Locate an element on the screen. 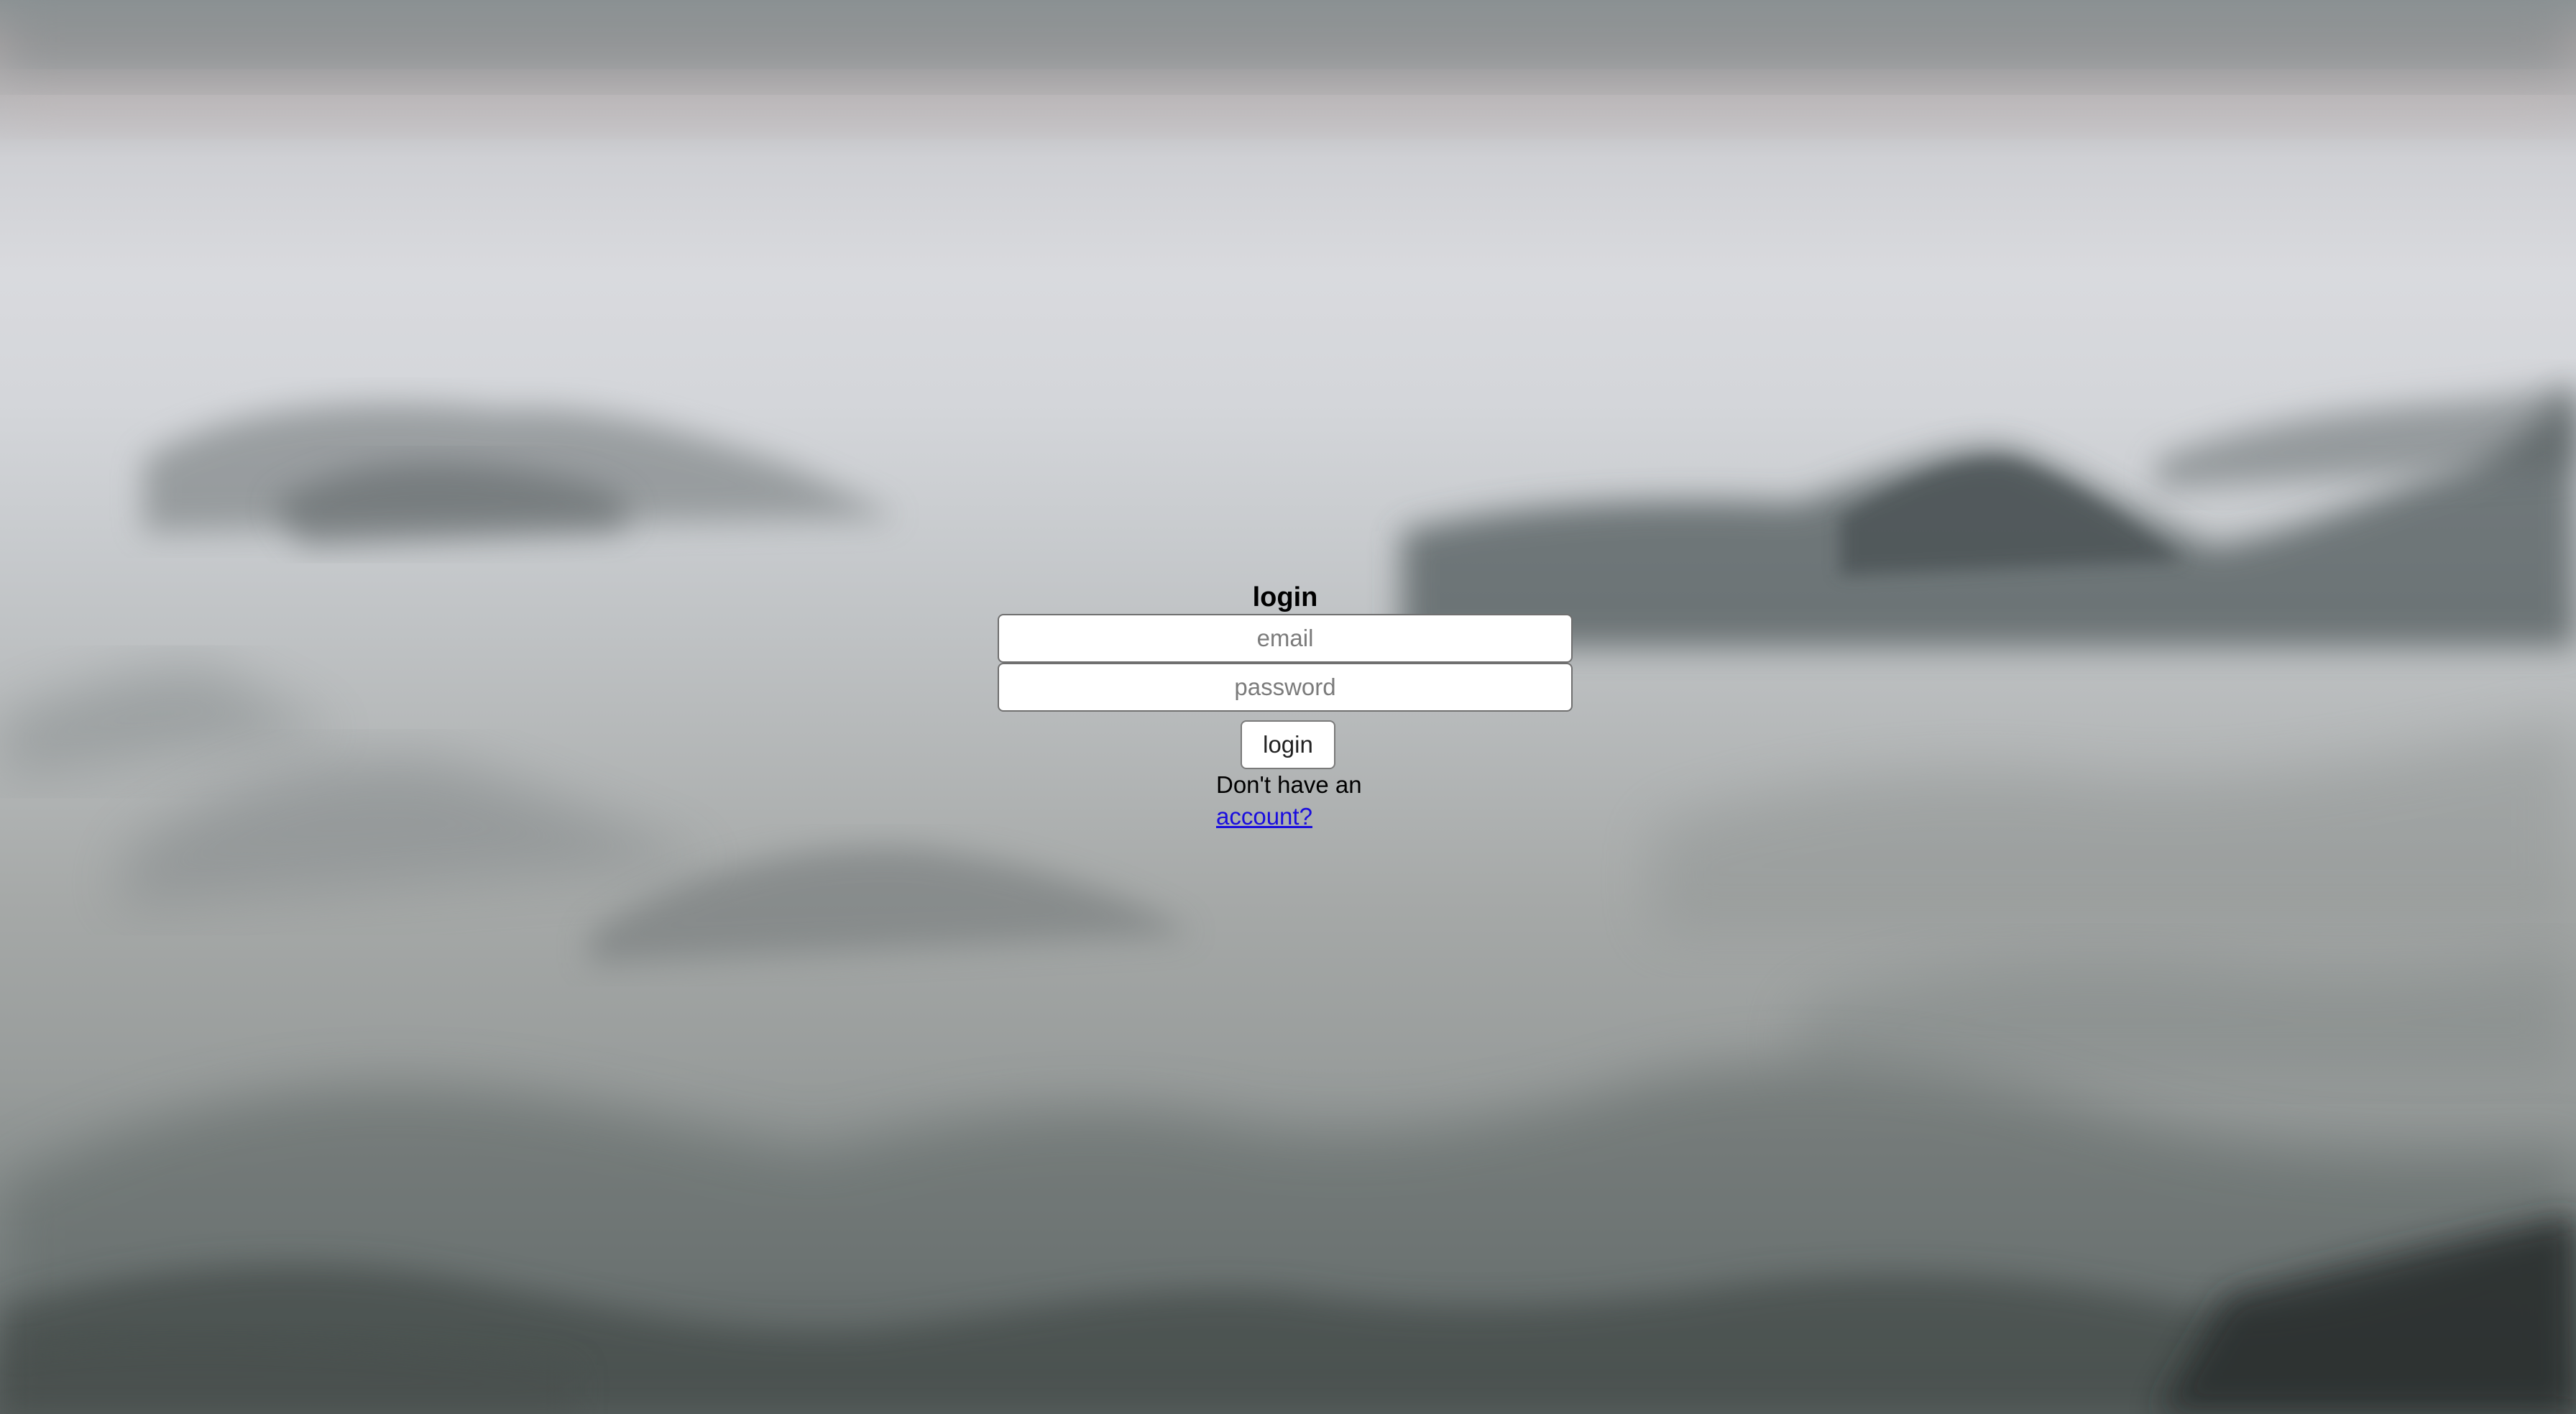  login-button: login is located at coordinates (1288, 744).